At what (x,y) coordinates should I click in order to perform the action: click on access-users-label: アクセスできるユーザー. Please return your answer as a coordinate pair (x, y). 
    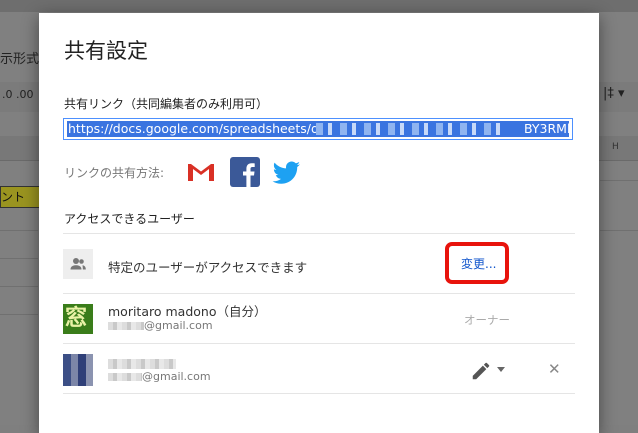
    Looking at the image, I should click on (129, 219).